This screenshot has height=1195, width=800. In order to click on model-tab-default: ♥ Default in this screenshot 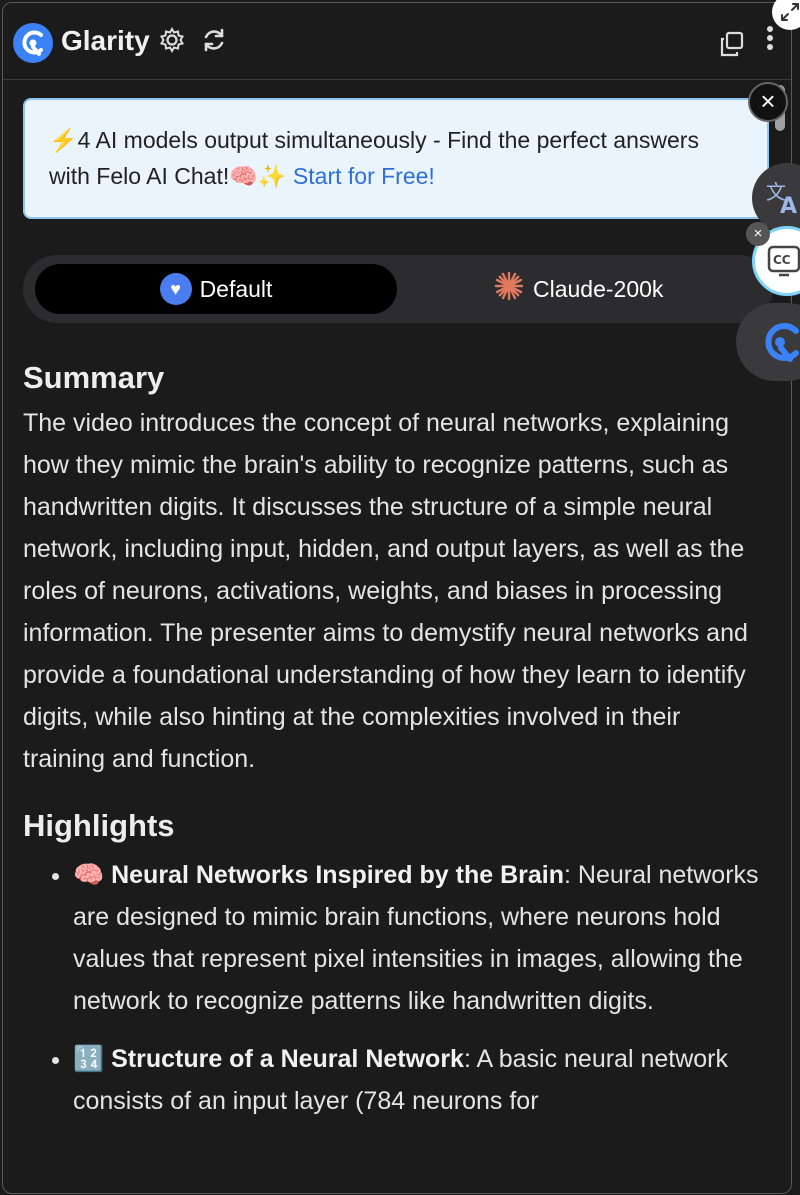, I will do `click(216, 289)`.